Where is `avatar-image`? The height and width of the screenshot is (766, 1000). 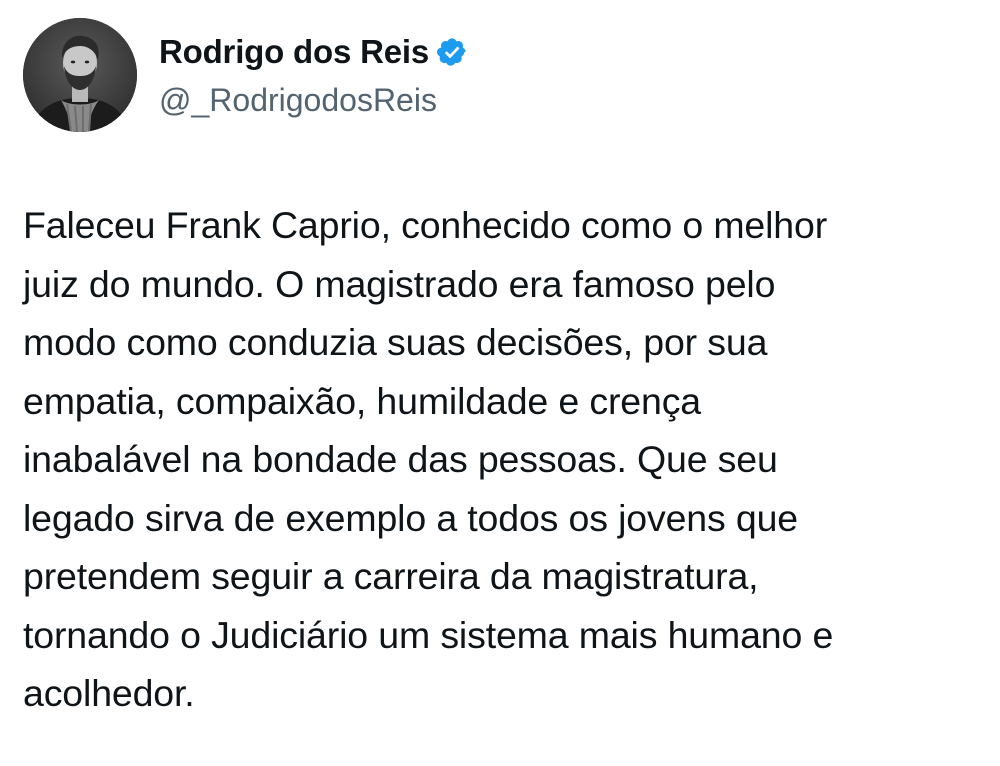 avatar-image is located at coordinates (80, 75).